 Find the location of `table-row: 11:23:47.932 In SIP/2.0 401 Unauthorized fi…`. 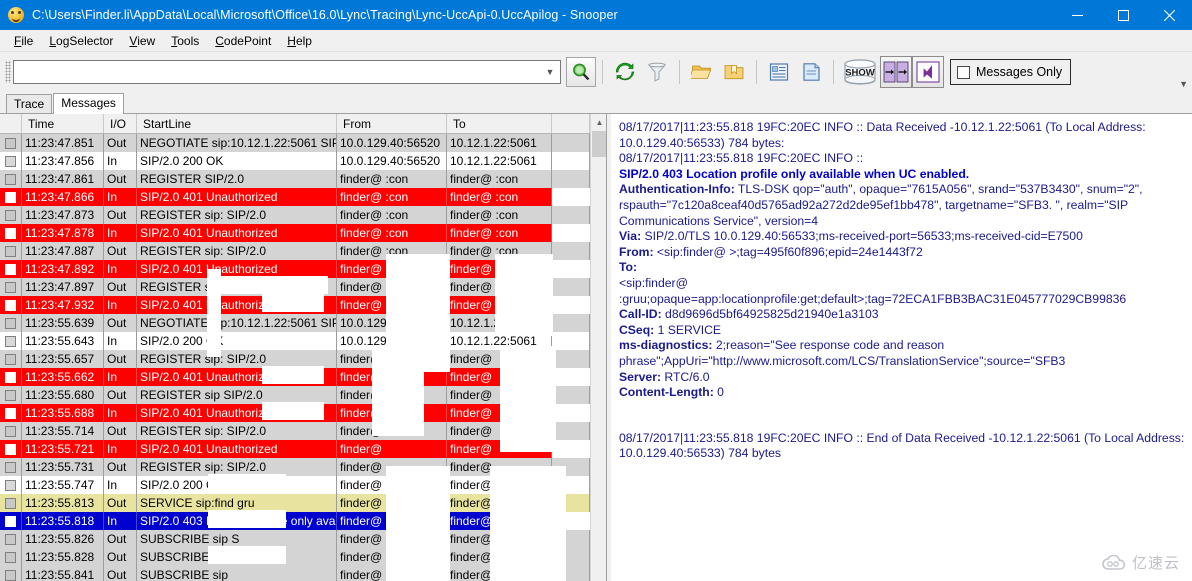

table-row: 11:23:47.932 In SIP/2.0 401 Unauthorized fi… is located at coordinates (303, 305).